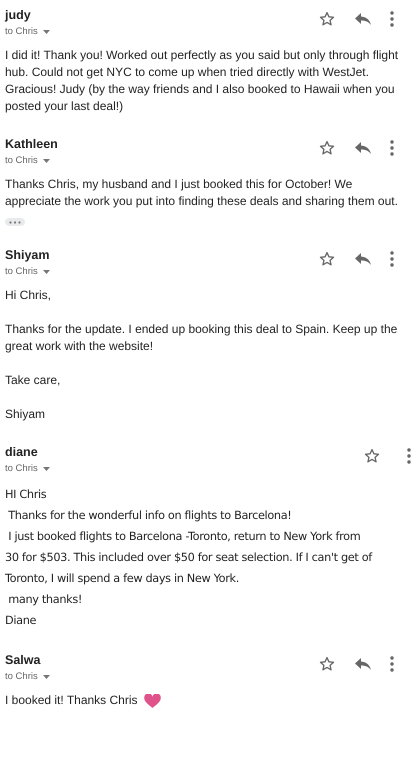 This screenshot has height=777, width=417. I want to click on message-text: 30 for $503. This included over $50 for seat selection. If I can't get of, so click(188, 558).